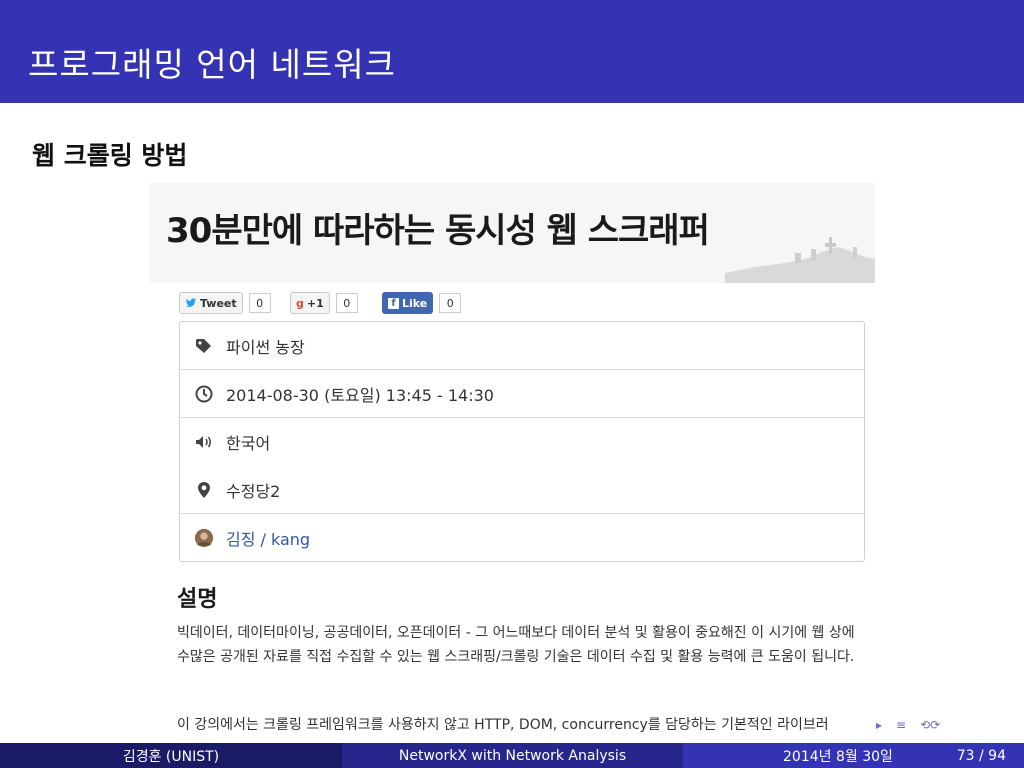 This screenshot has width=1024, height=768. Describe the element at coordinates (268, 538) in the screenshot. I see `speaker-link: 김징 / kang` at that location.